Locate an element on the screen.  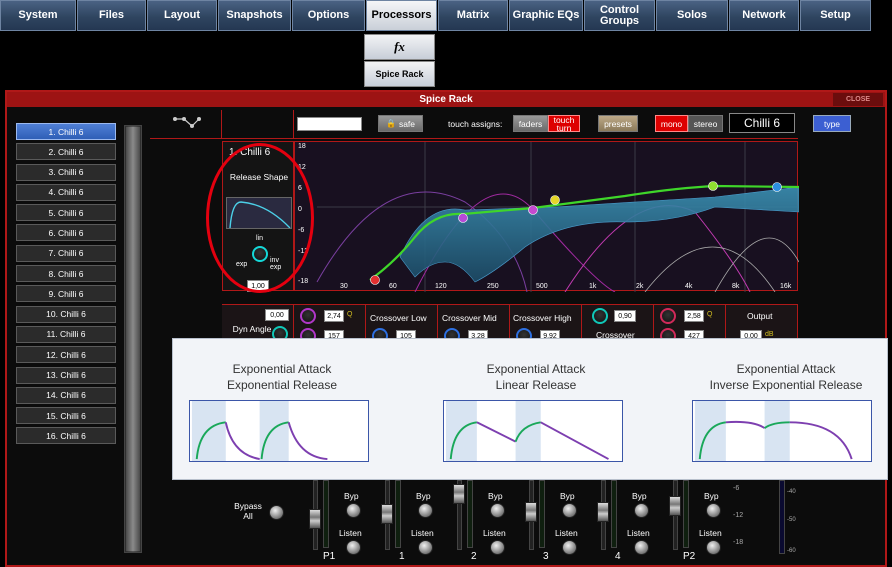
scrollbar-thumb is located at coordinates (133, 339).